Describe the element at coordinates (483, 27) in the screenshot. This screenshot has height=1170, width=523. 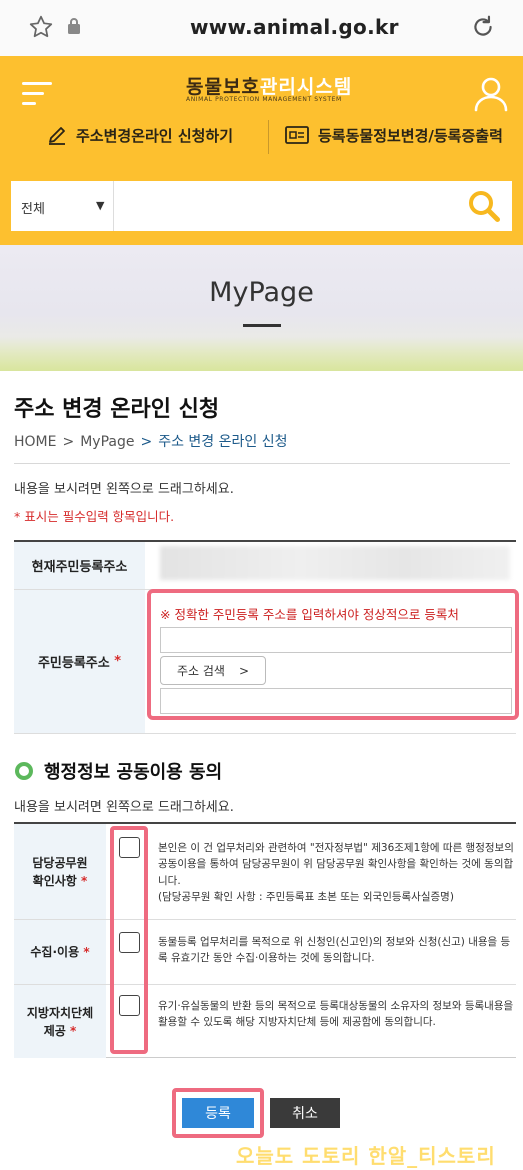
I see `reload-icon` at that location.